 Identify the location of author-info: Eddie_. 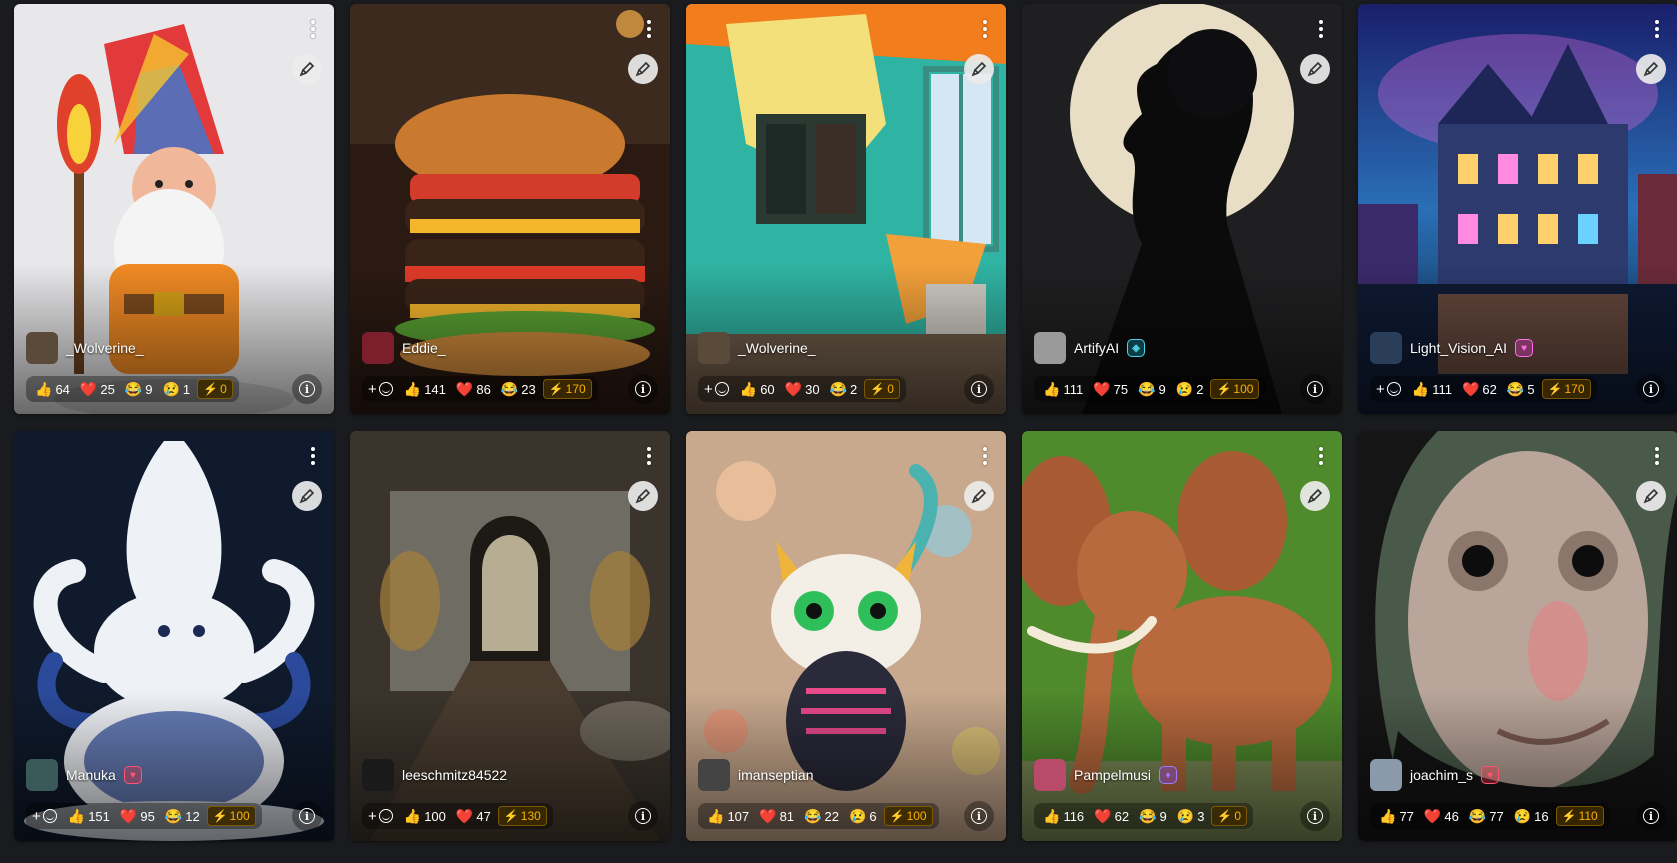
(404, 348).